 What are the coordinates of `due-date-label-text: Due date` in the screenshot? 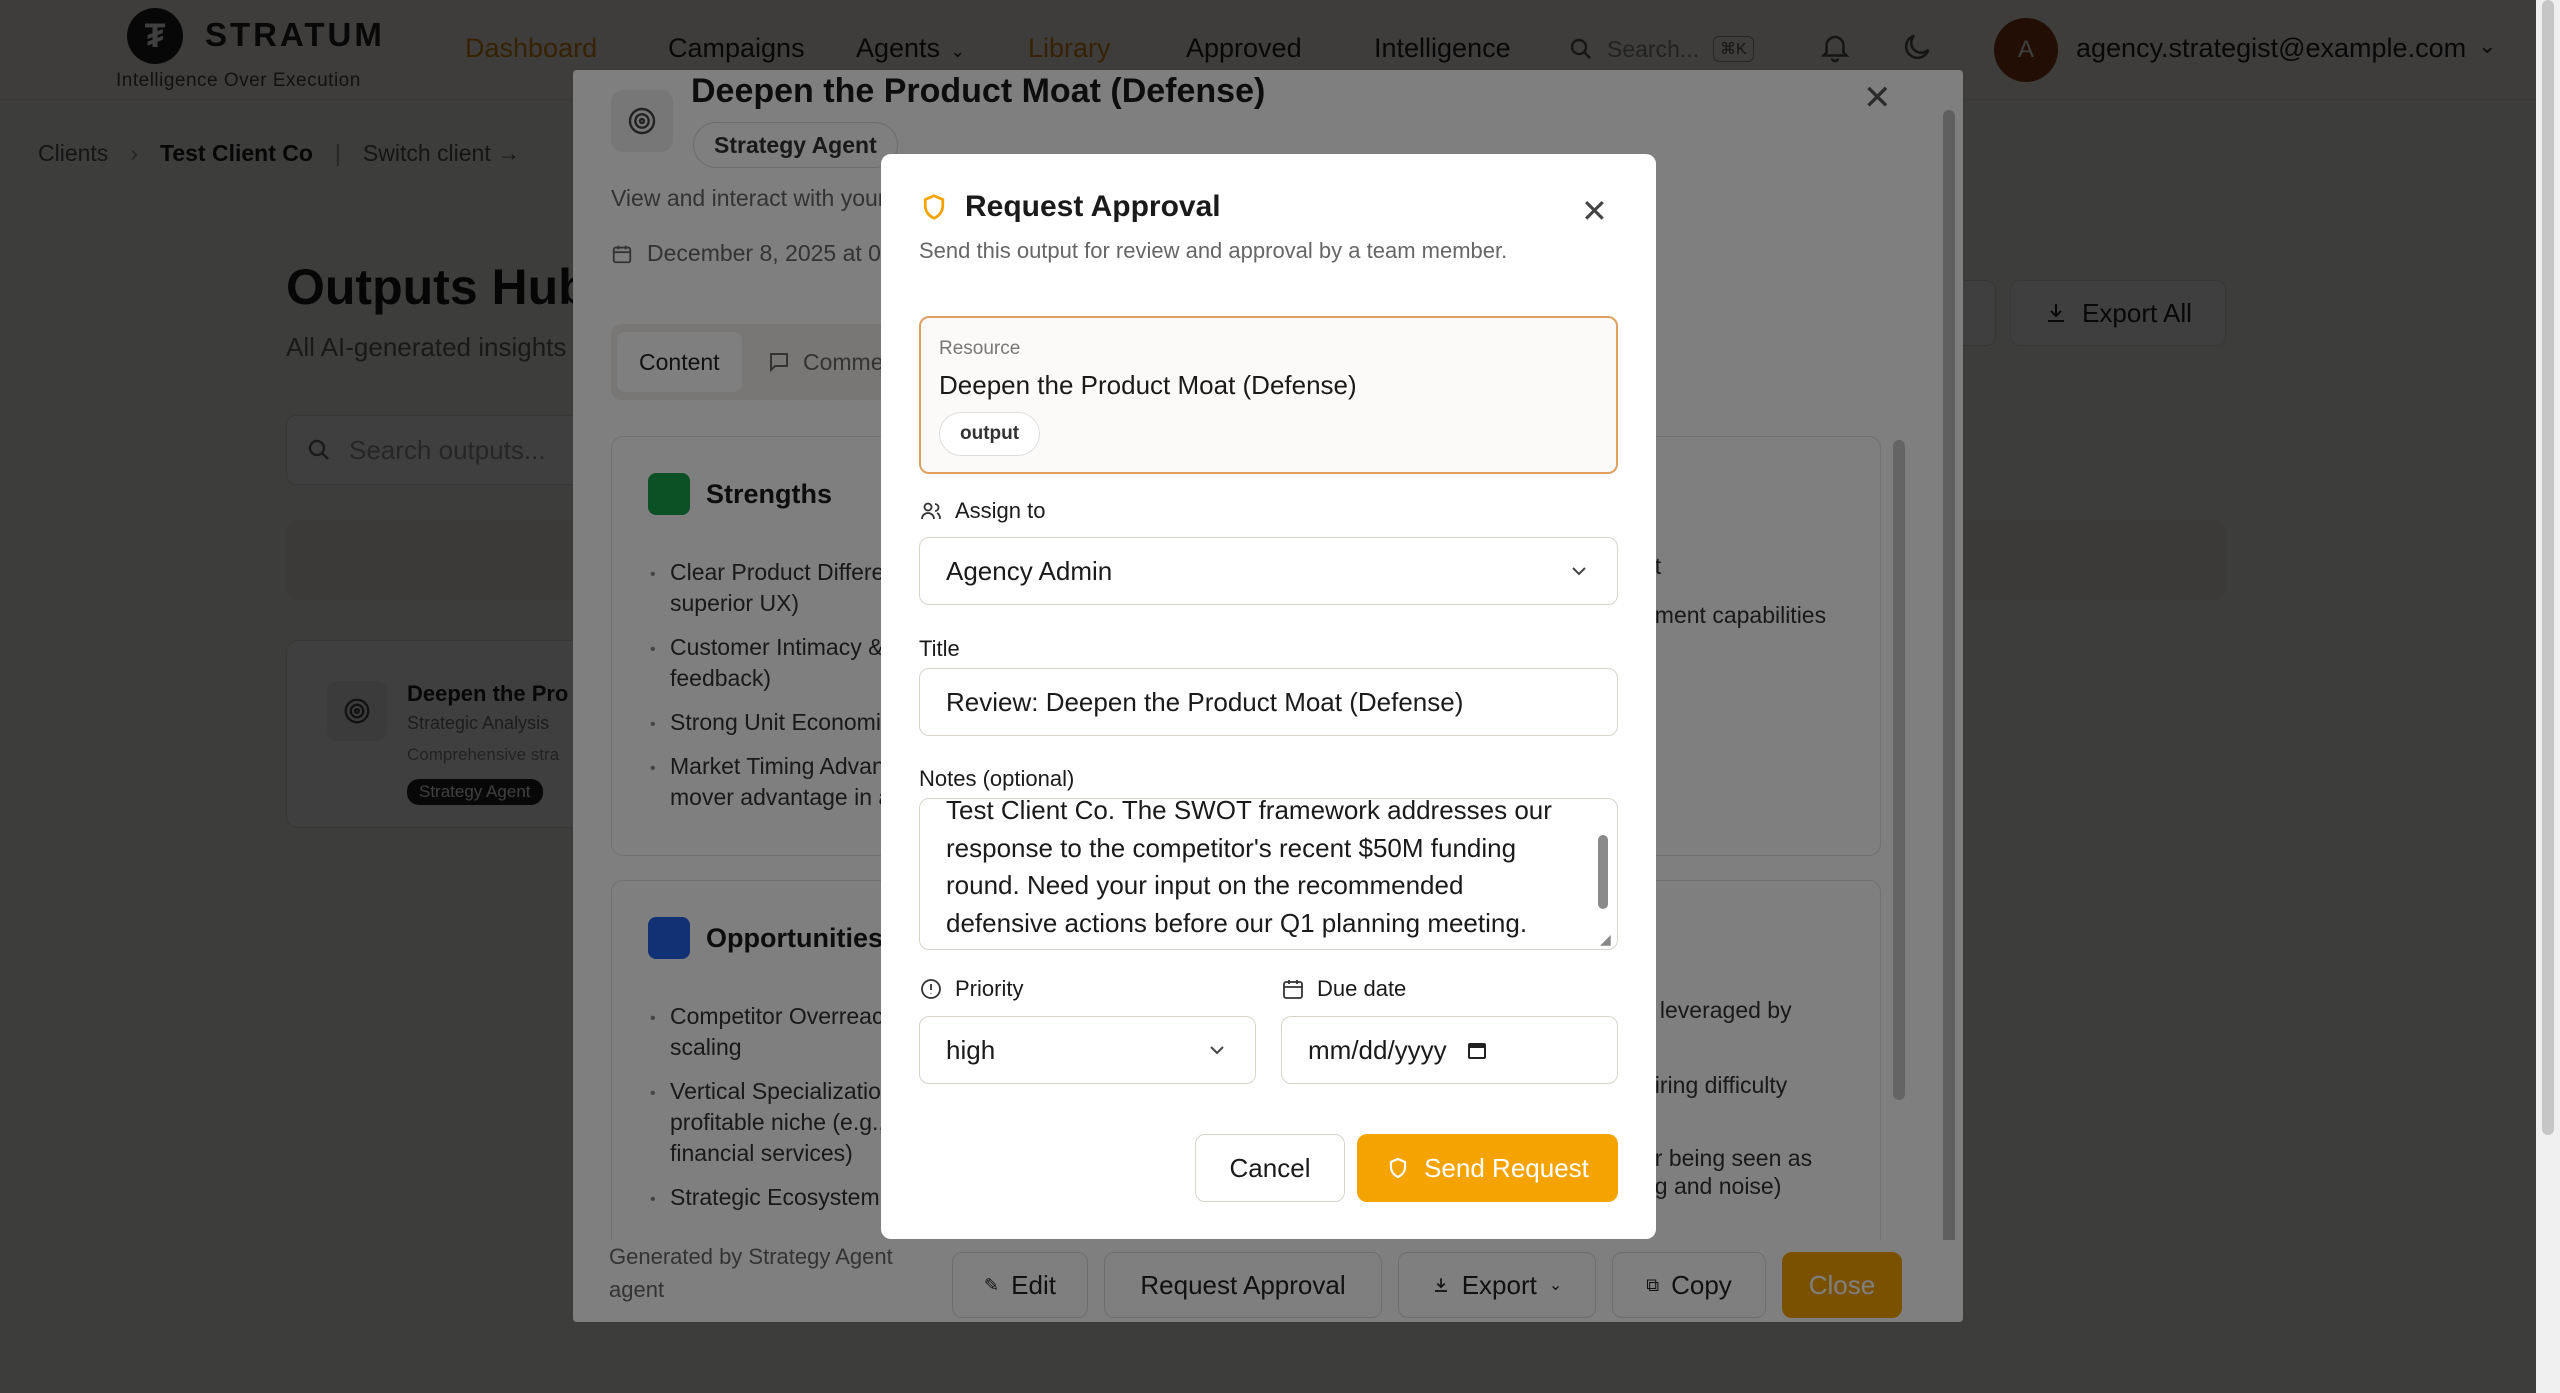 It's located at (1362, 988).